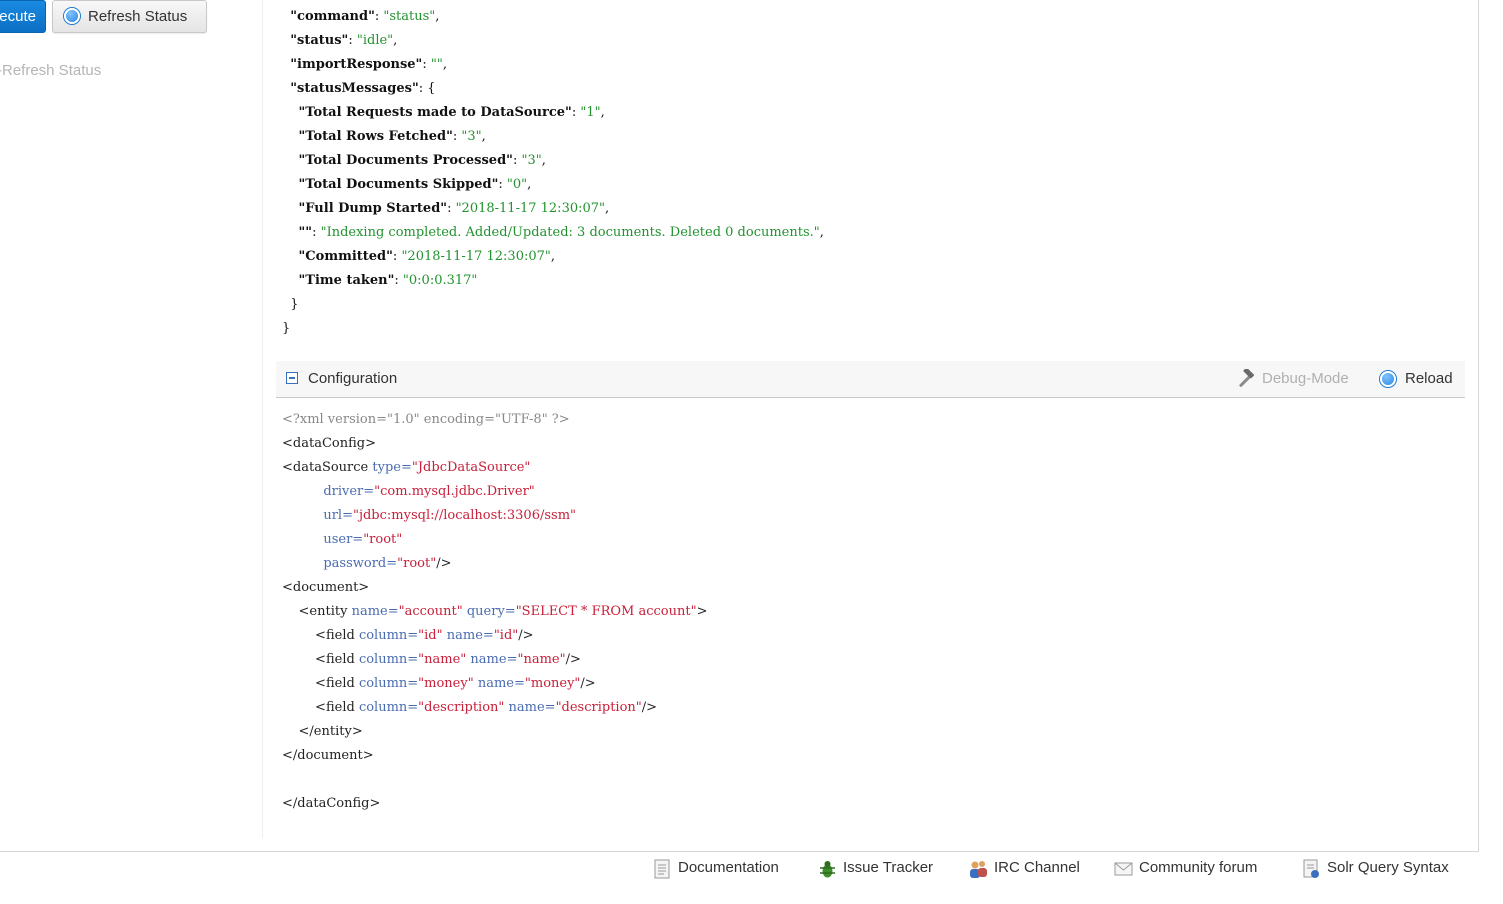  I want to click on config-xml-line: </dataConfig>, so click(331, 804).